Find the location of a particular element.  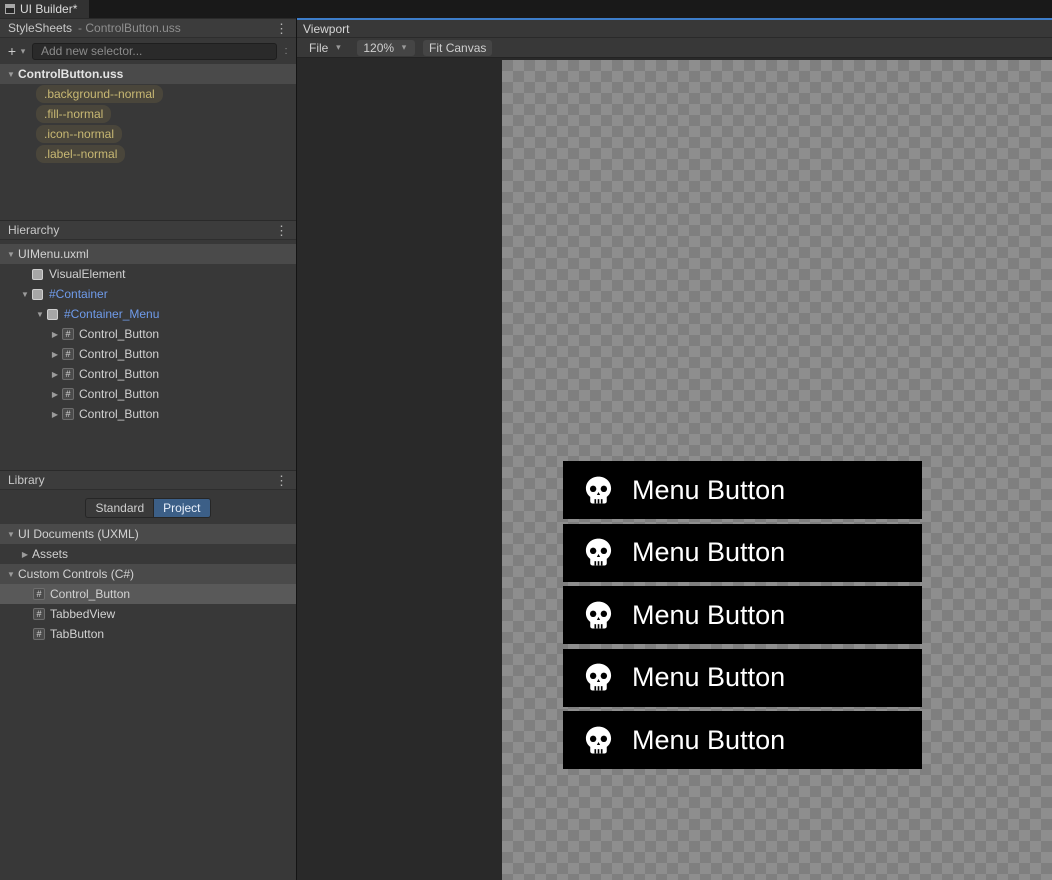

stylesheets-title: StyleSheets is located at coordinates (40, 28).